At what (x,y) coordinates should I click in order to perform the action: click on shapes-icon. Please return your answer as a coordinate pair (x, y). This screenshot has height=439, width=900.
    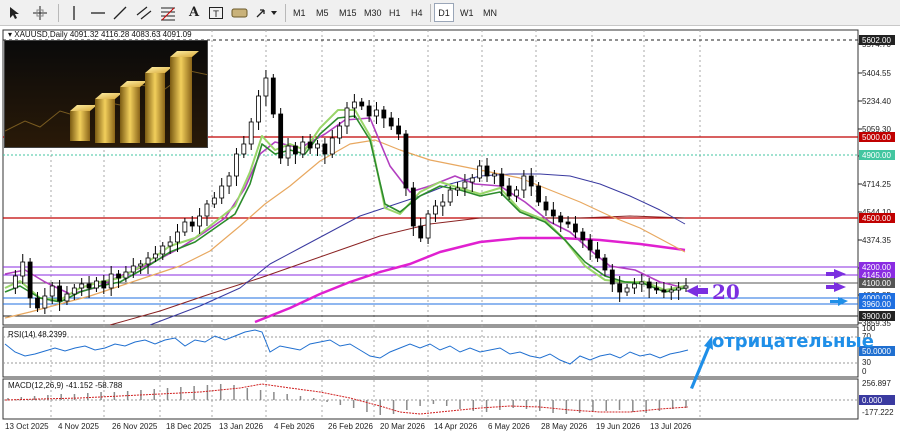
    Looking at the image, I should click on (240, 12).